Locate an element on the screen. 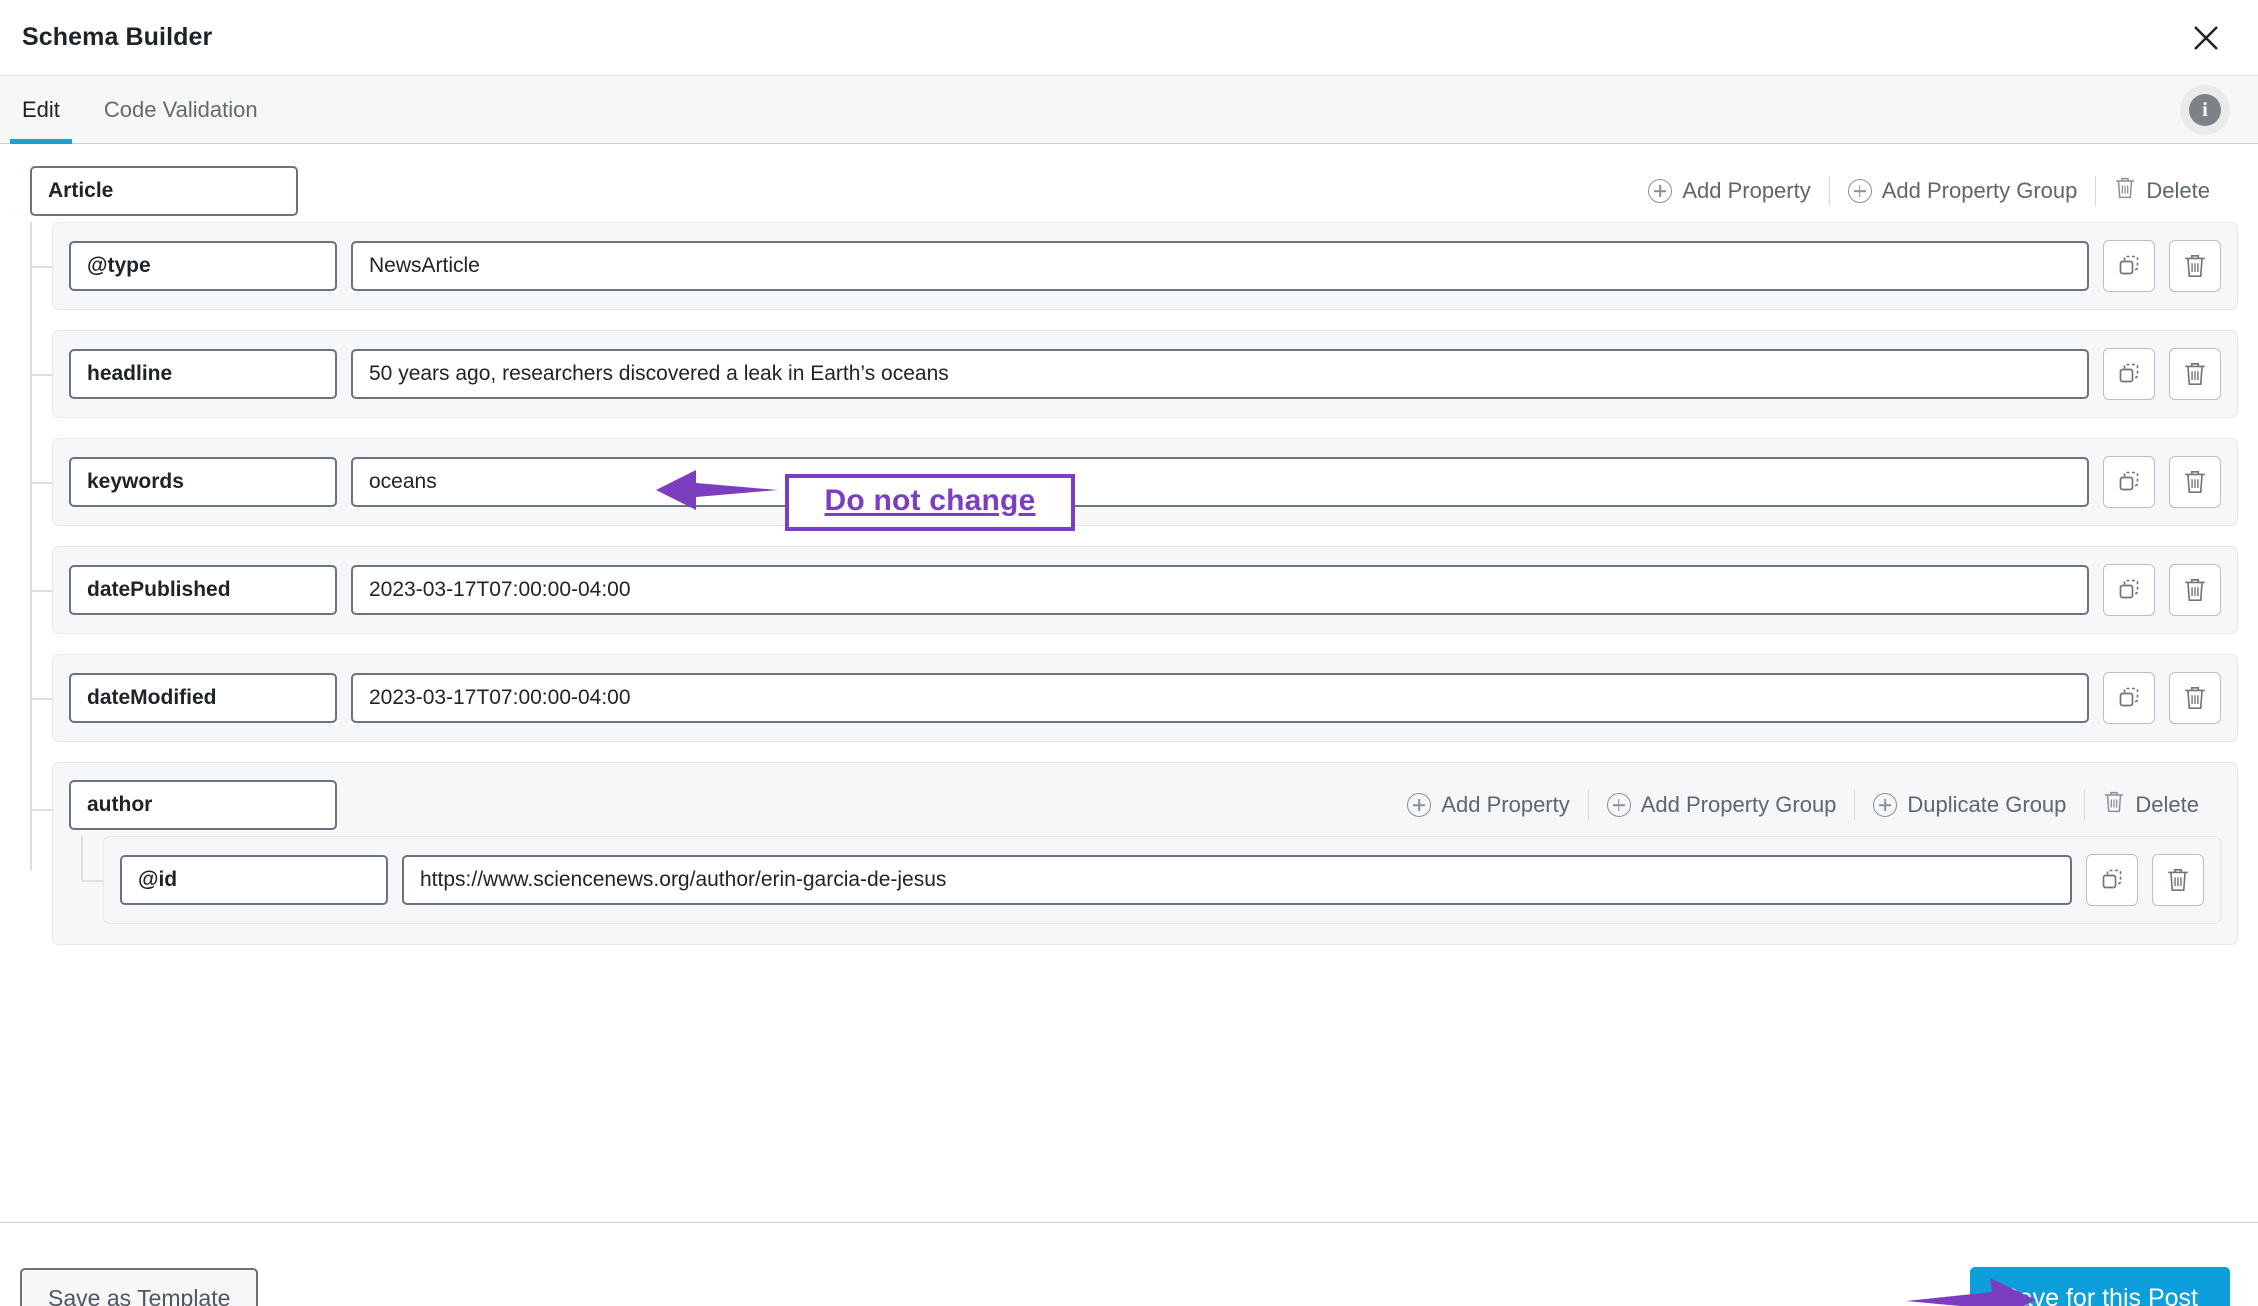  property-row-date-published: datePublished 2023-03-17T07:00:00-04:00 is located at coordinates (1134, 590).